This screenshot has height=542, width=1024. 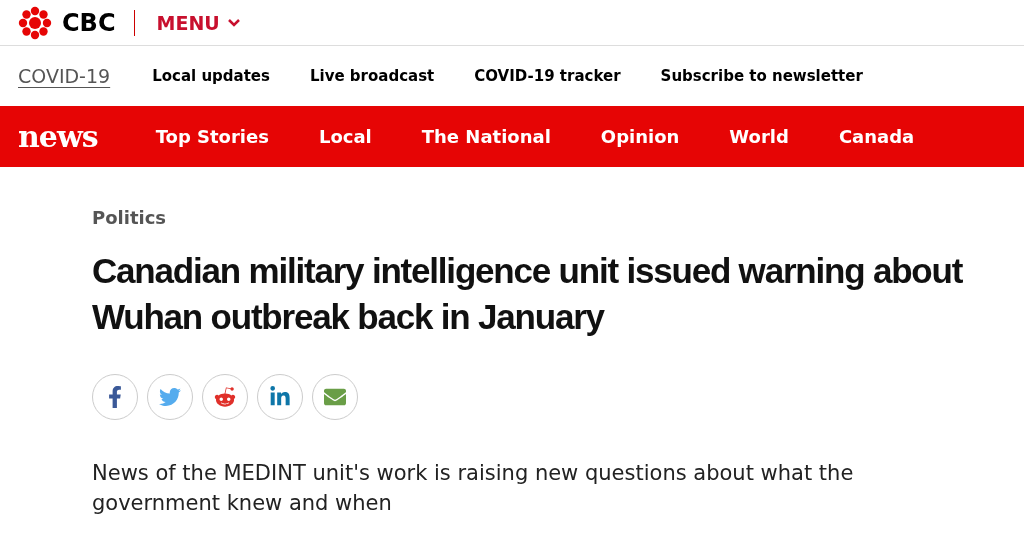 I want to click on covid-nav-link: Local updates, so click(x=211, y=76).